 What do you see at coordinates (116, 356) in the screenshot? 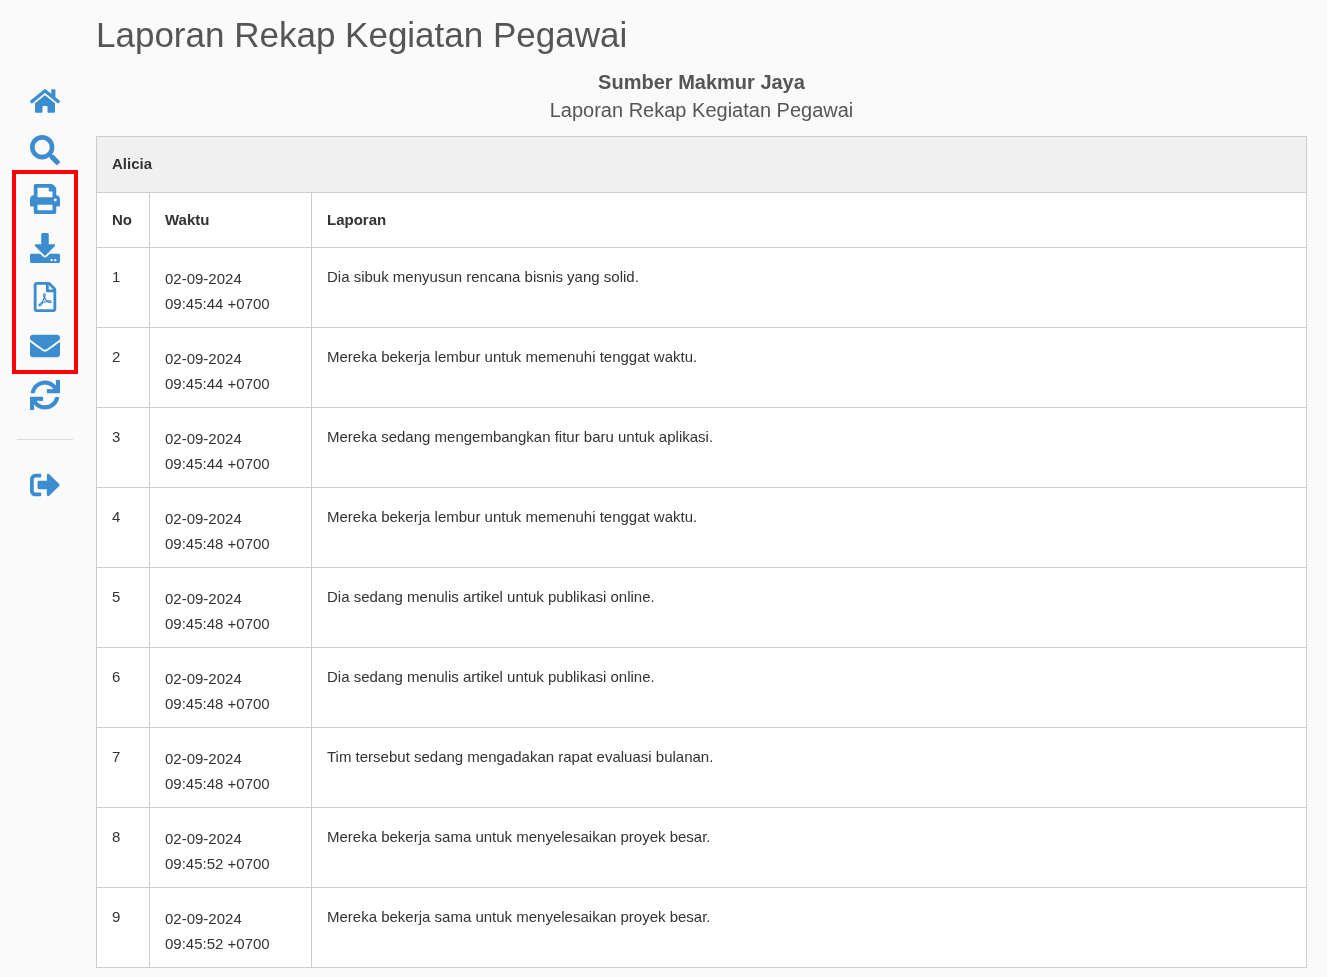
I see `table-cell: 2` at bounding box center [116, 356].